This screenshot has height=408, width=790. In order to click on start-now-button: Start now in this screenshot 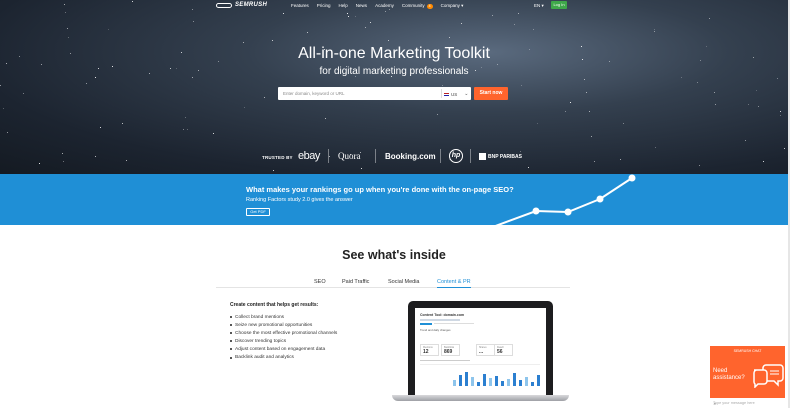, I will do `click(491, 93)`.